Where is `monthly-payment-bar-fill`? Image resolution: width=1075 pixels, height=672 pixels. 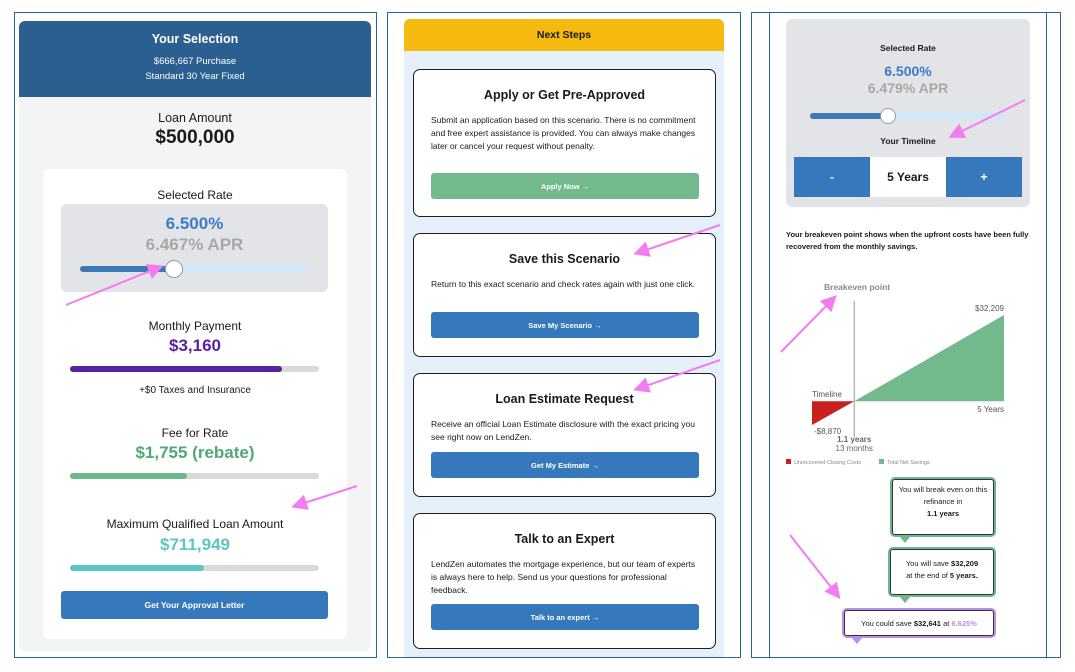
monthly-payment-bar-fill is located at coordinates (176, 369).